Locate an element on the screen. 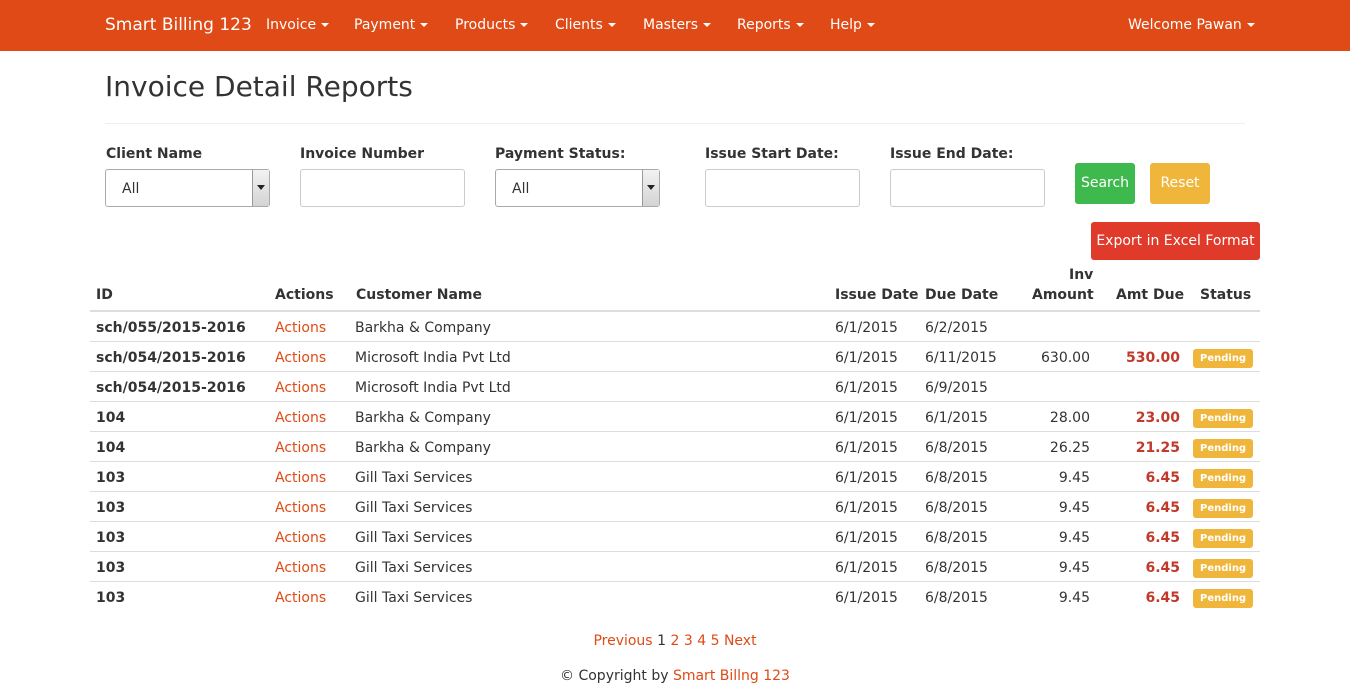 The height and width of the screenshot is (696, 1350). nav-item-masters: Masters is located at coordinates (677, 25).